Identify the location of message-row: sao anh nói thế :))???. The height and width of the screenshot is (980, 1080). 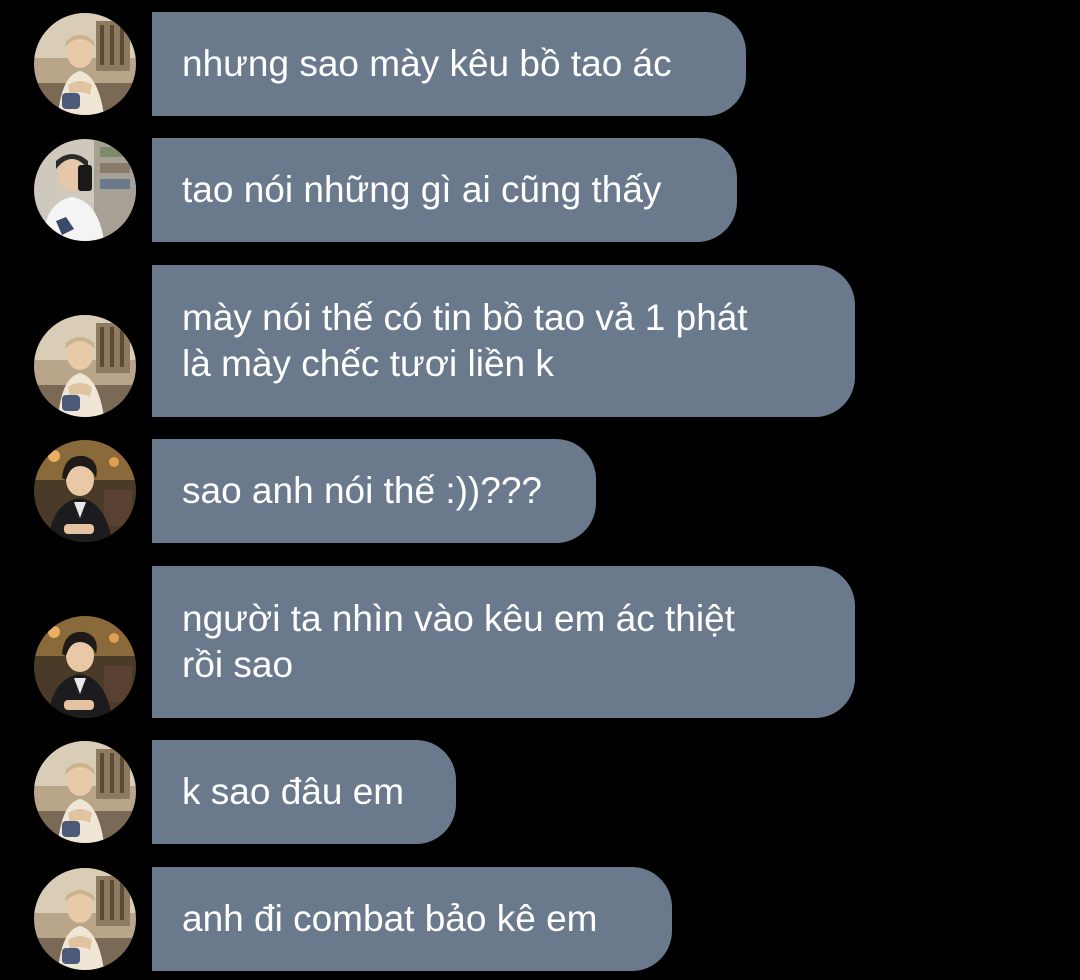
(540, 491).